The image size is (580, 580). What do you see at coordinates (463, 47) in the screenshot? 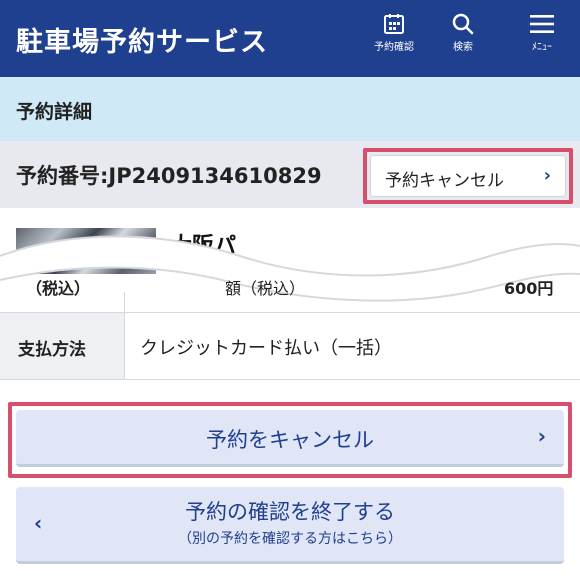
I see `search-label: 検索` at bounding box center [463, 47].